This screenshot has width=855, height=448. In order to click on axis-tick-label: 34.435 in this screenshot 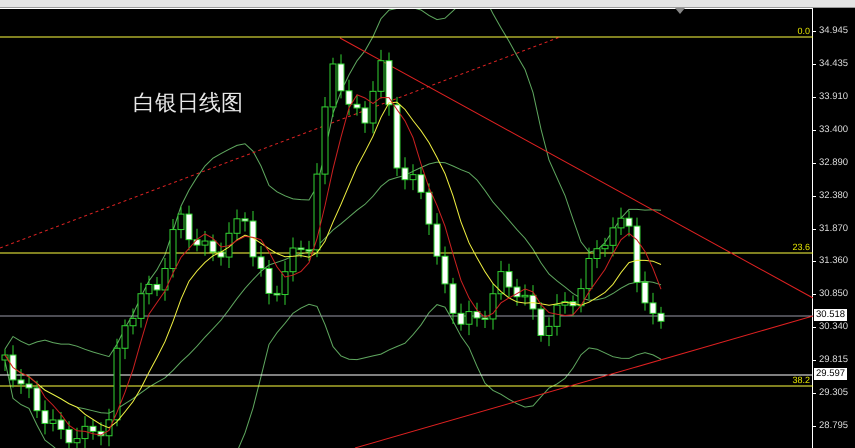, I will do `click(833, 63)`.